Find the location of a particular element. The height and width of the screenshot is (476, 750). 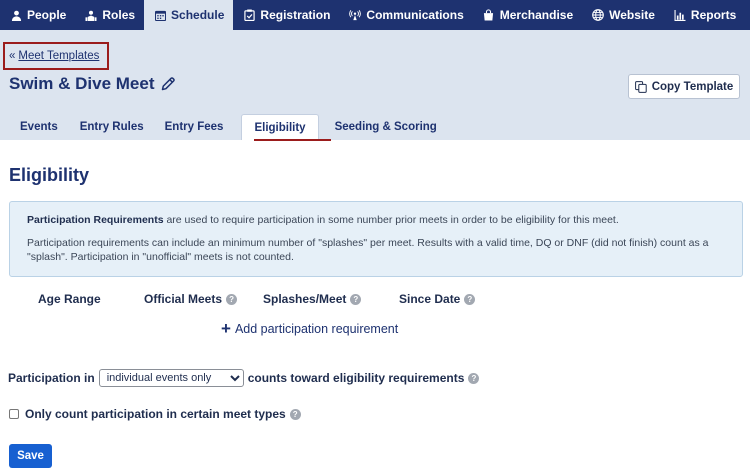

section-title: Eligibility is located at coordinates (49, 175).